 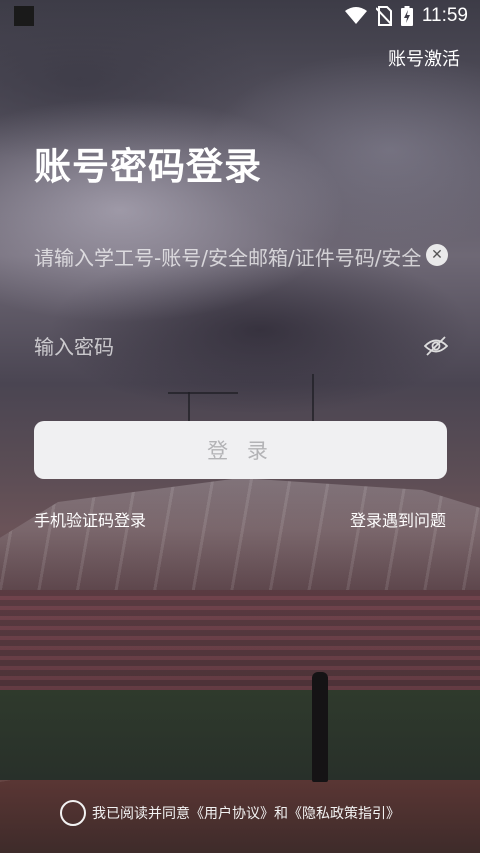 What do you see at coordinates (240, 640) in the screenshot?
I see `stadium-stands` at bounding box center [240, 640].